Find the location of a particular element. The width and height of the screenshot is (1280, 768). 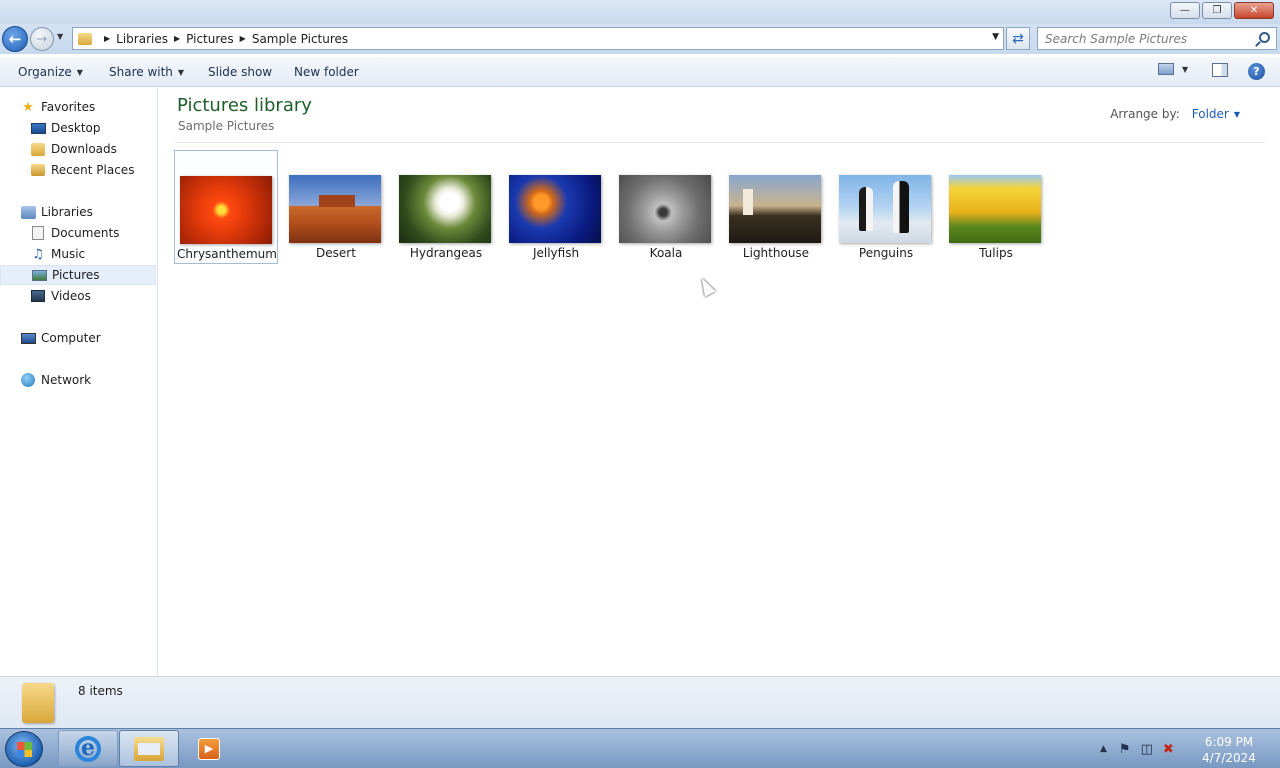

window-controls: — ❐ ✕ is located at coordinates (1222, 10).